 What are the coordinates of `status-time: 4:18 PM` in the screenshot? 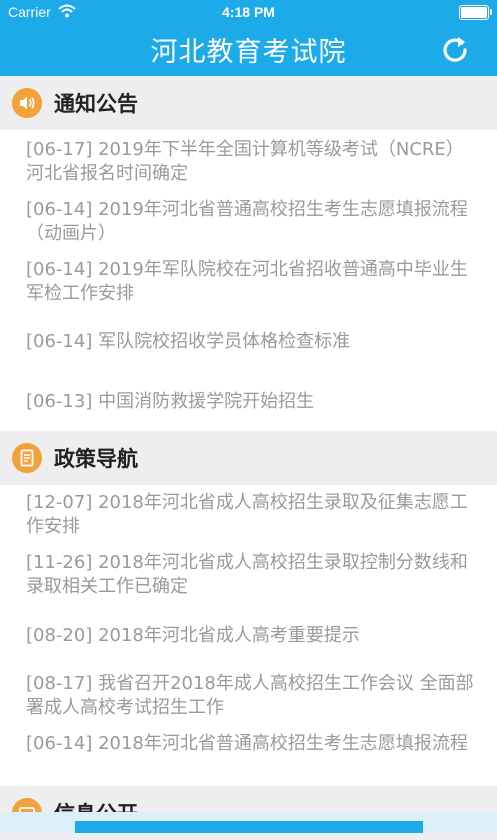 It's located at (248, 12).